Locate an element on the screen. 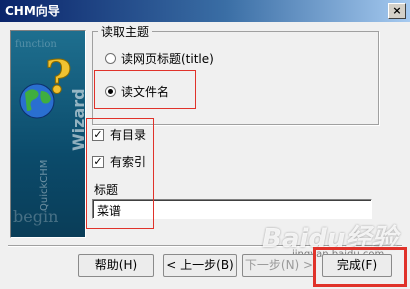 The image size is (410, 289). next-button: 下一步(N) > is located at coordinates (279, 265).